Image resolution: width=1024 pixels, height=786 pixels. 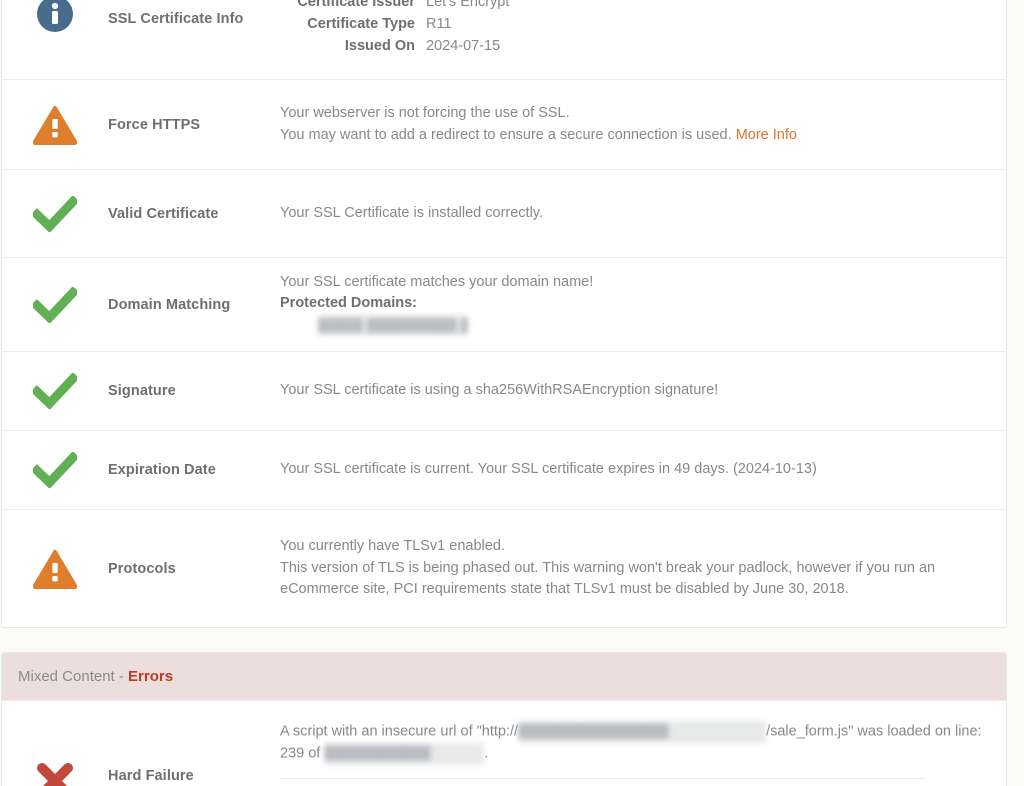 I want to click on detail-key-issued-on: Issued On, so click(x=379, y=46).